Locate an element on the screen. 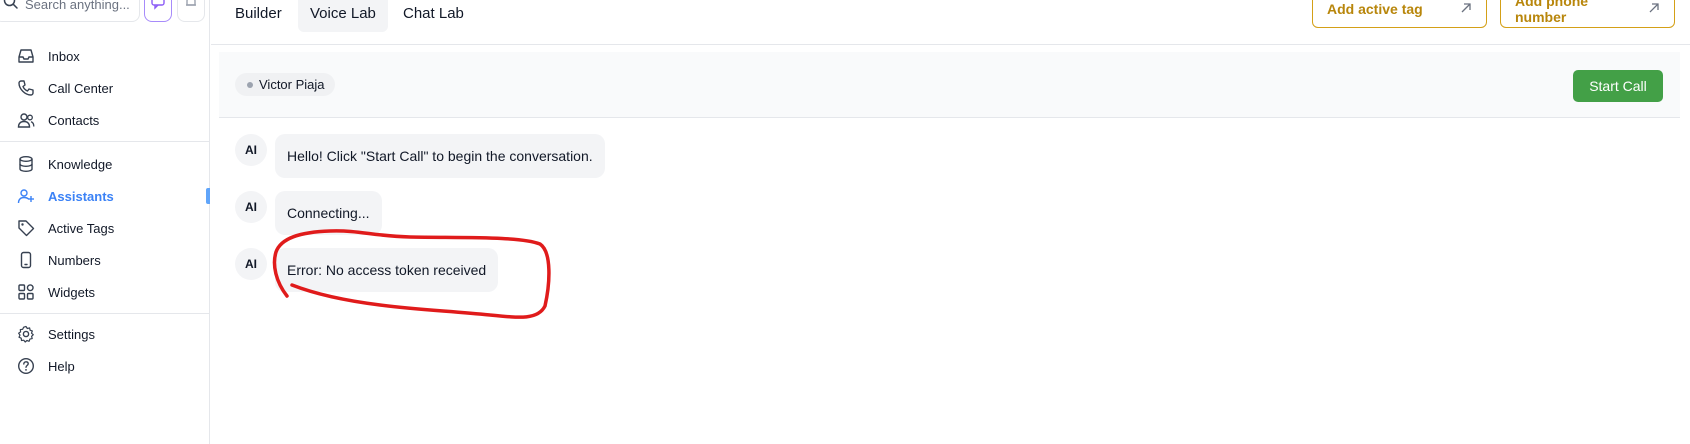 The height and width of the screenshot is (444, 1690). chat-mode-button is located at coordinates (158, 11).